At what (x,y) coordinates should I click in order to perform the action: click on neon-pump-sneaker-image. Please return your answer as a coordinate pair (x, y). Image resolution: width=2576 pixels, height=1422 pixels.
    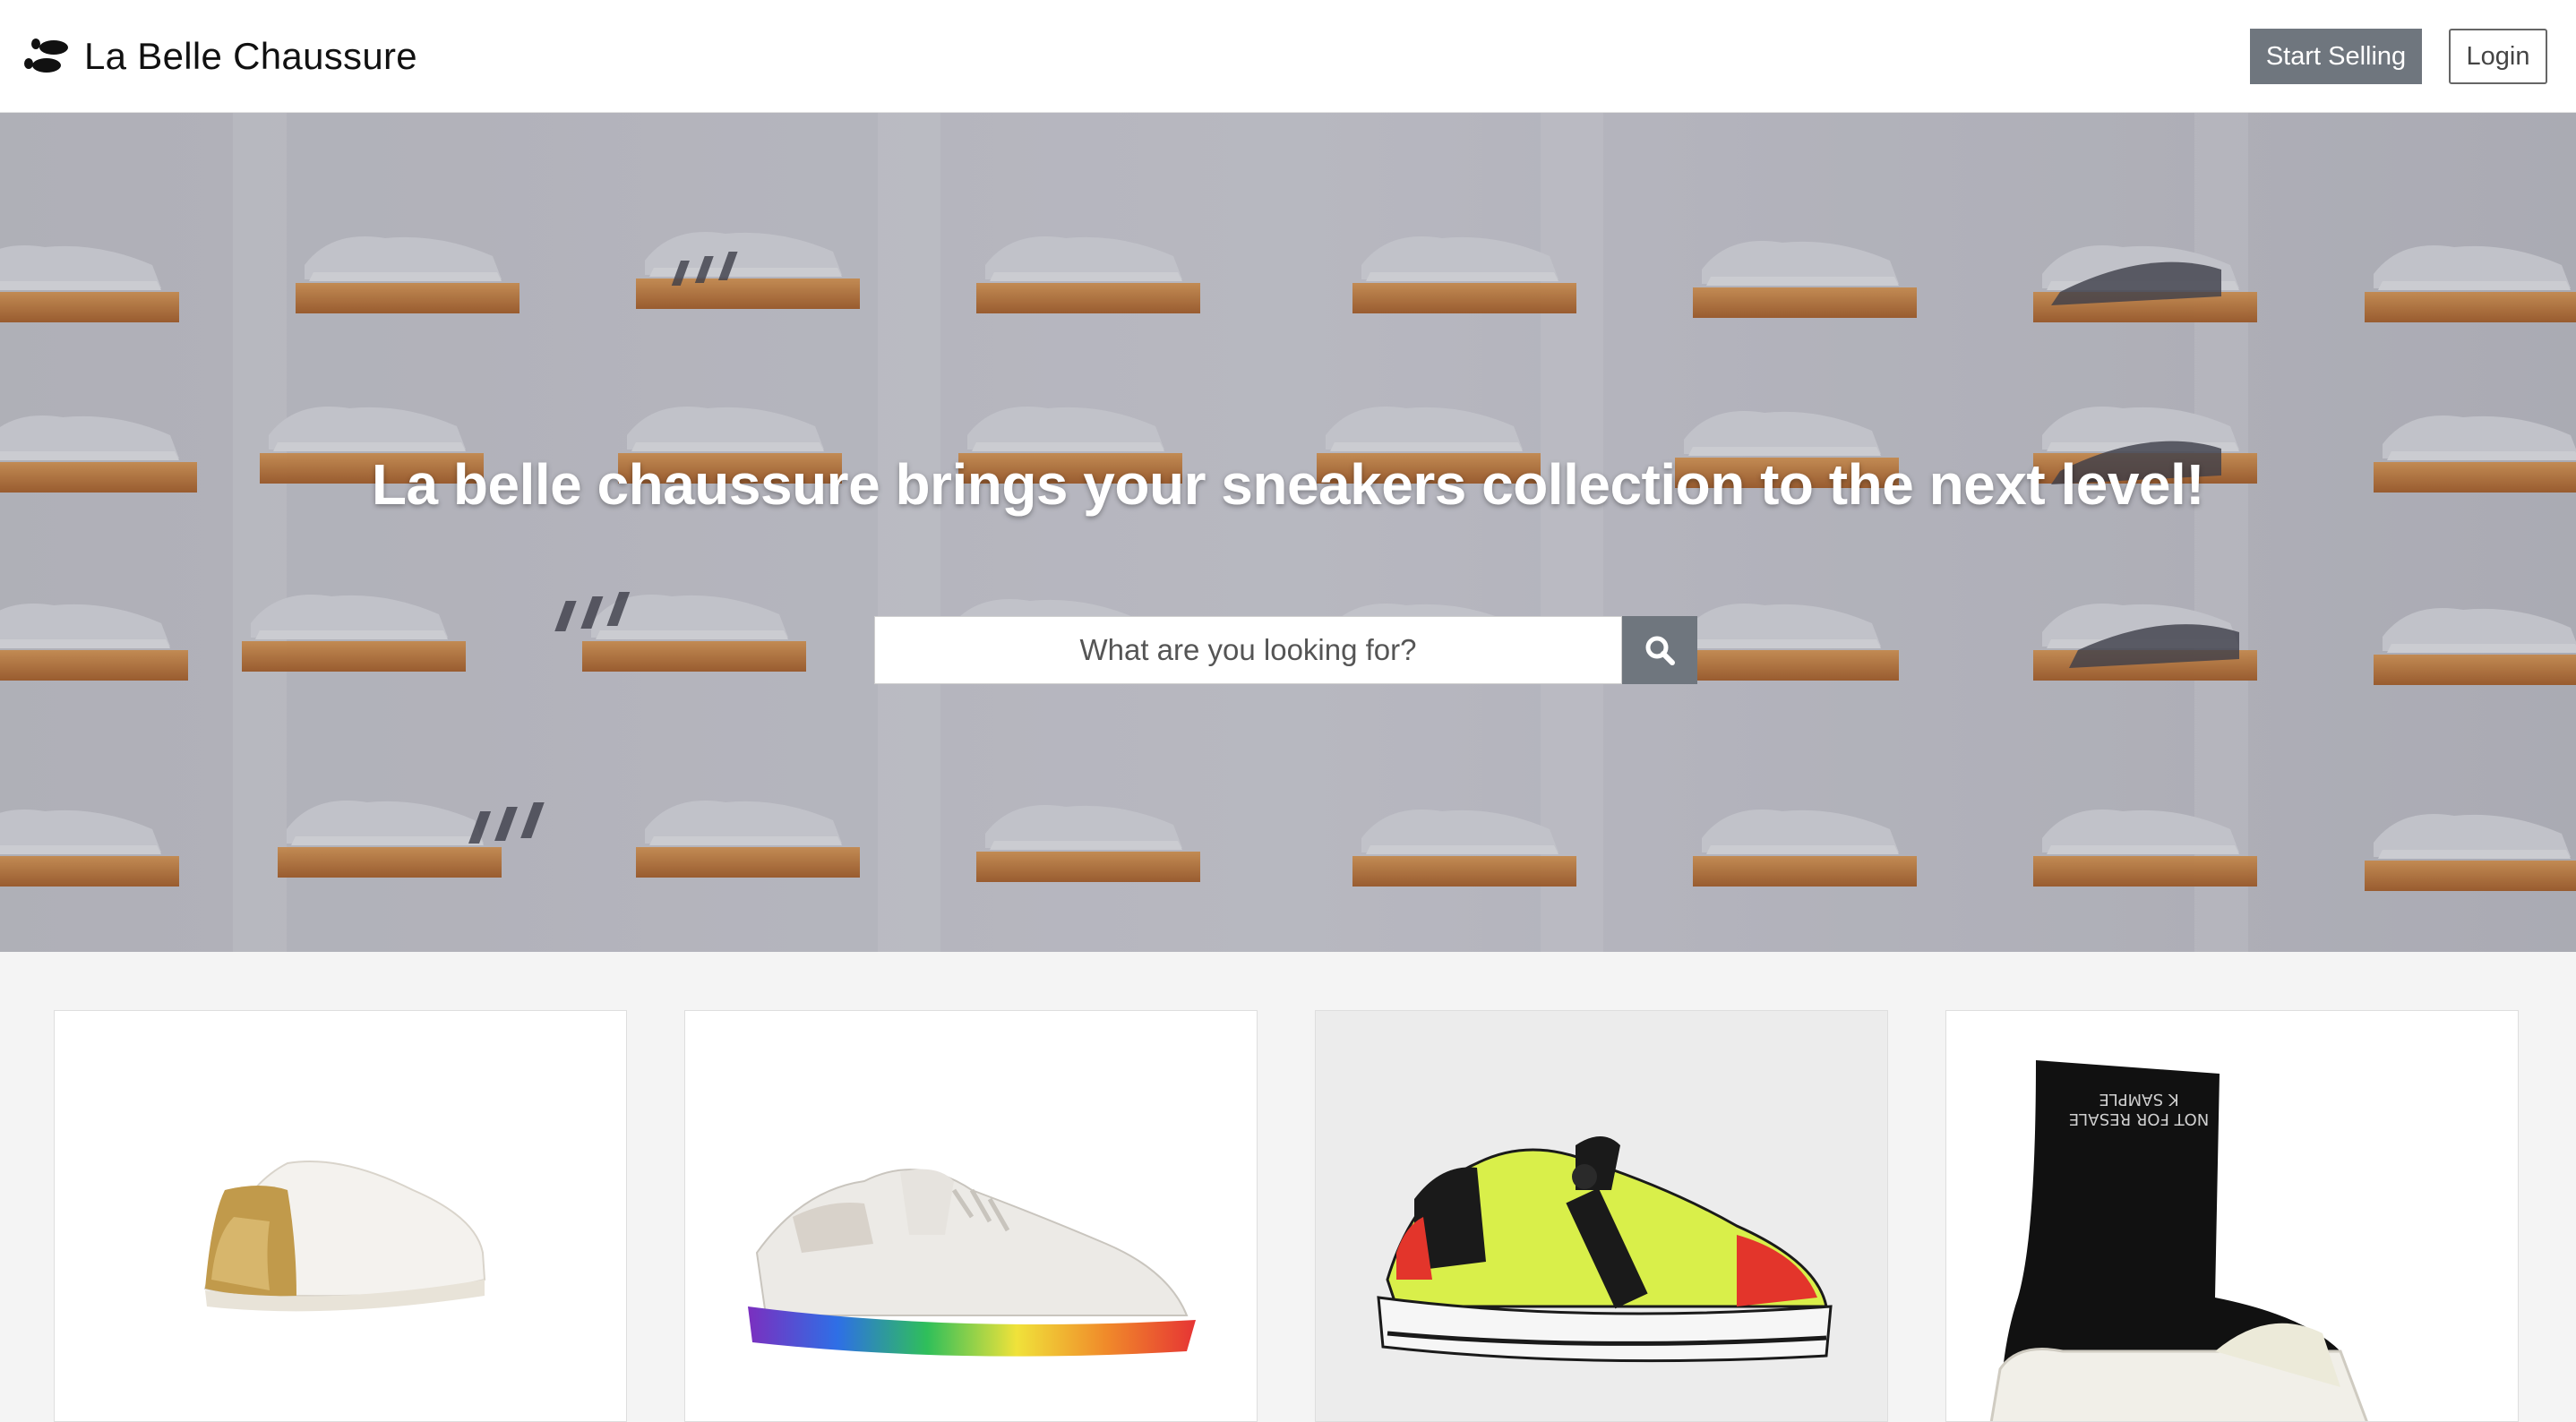
    Looking at the image, I should click on (1601, 1216).